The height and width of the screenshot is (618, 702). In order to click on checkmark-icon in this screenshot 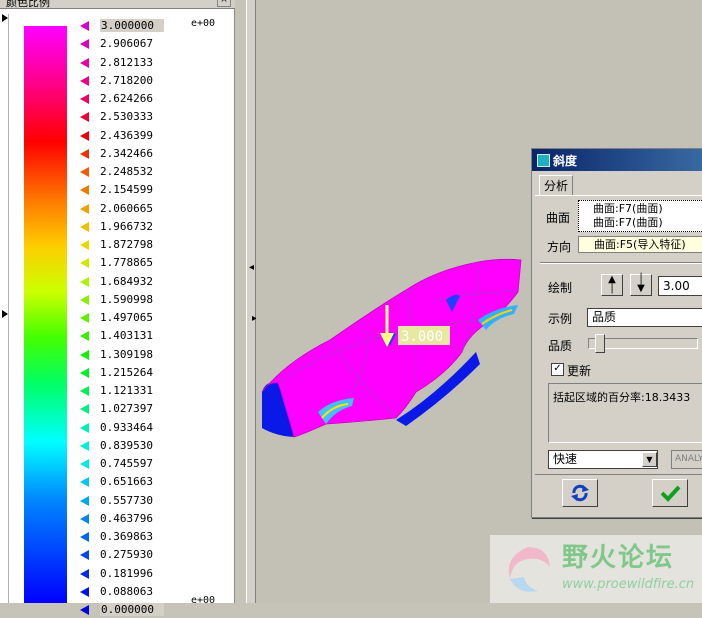, I will do `click(670, 493)`.